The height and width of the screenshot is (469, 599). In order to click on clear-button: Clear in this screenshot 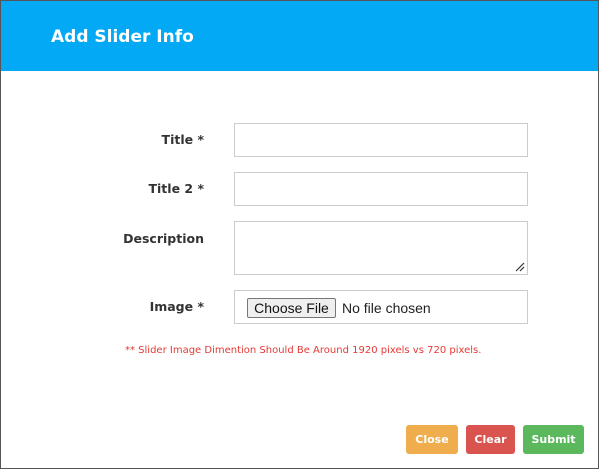, I will do `click(490, 439)`.